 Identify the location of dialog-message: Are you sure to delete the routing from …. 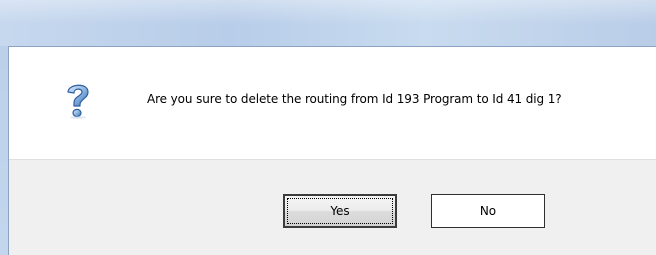
(354, 99).